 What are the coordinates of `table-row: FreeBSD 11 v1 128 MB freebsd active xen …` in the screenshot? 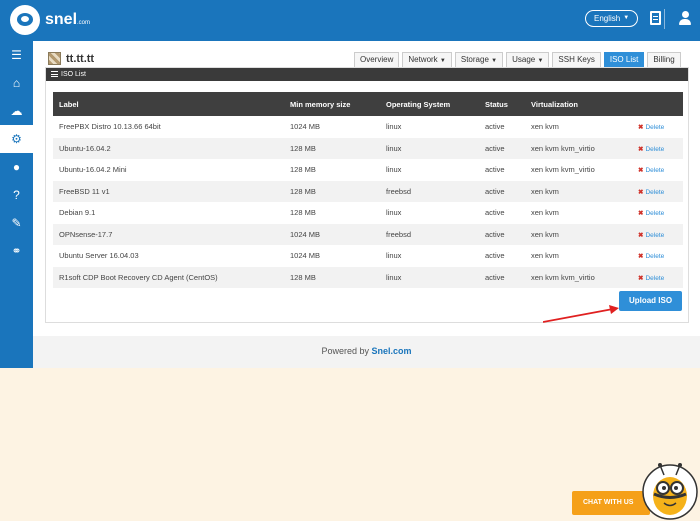 It's located at (368, 191).